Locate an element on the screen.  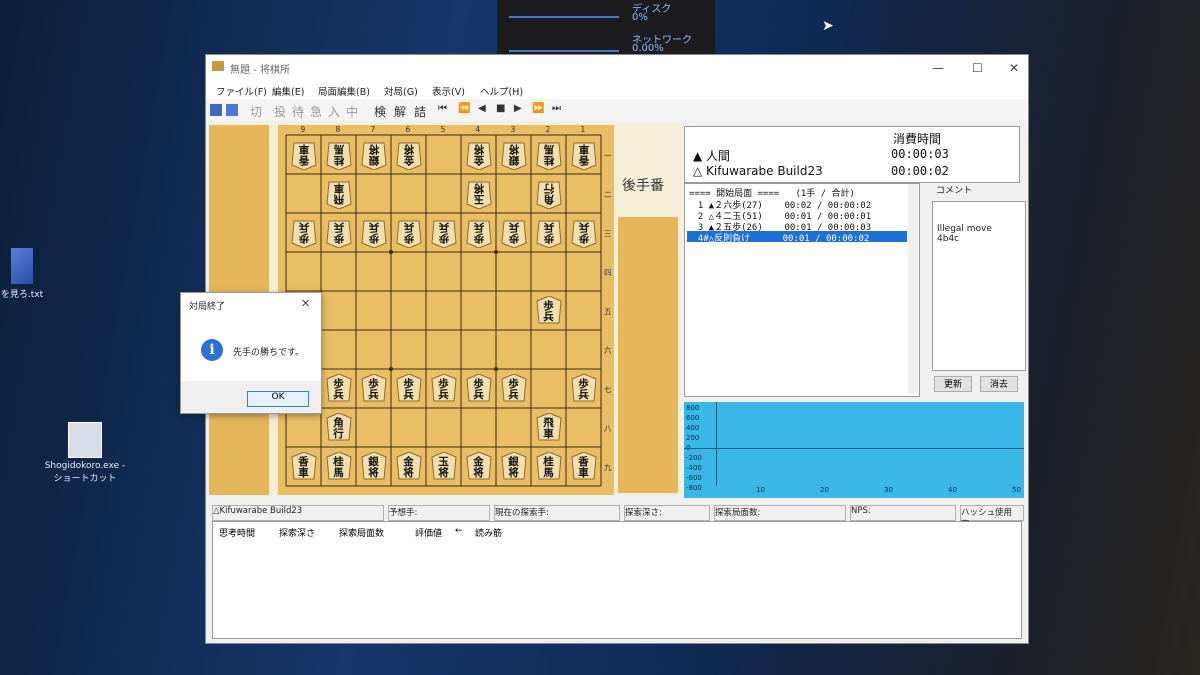
toolbar-interrupt: 中 is located at coordinates (352, 111).